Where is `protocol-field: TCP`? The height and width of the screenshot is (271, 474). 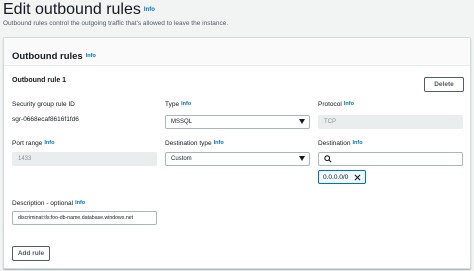 protocol-field: TCP is located at coordinates (390, 122).